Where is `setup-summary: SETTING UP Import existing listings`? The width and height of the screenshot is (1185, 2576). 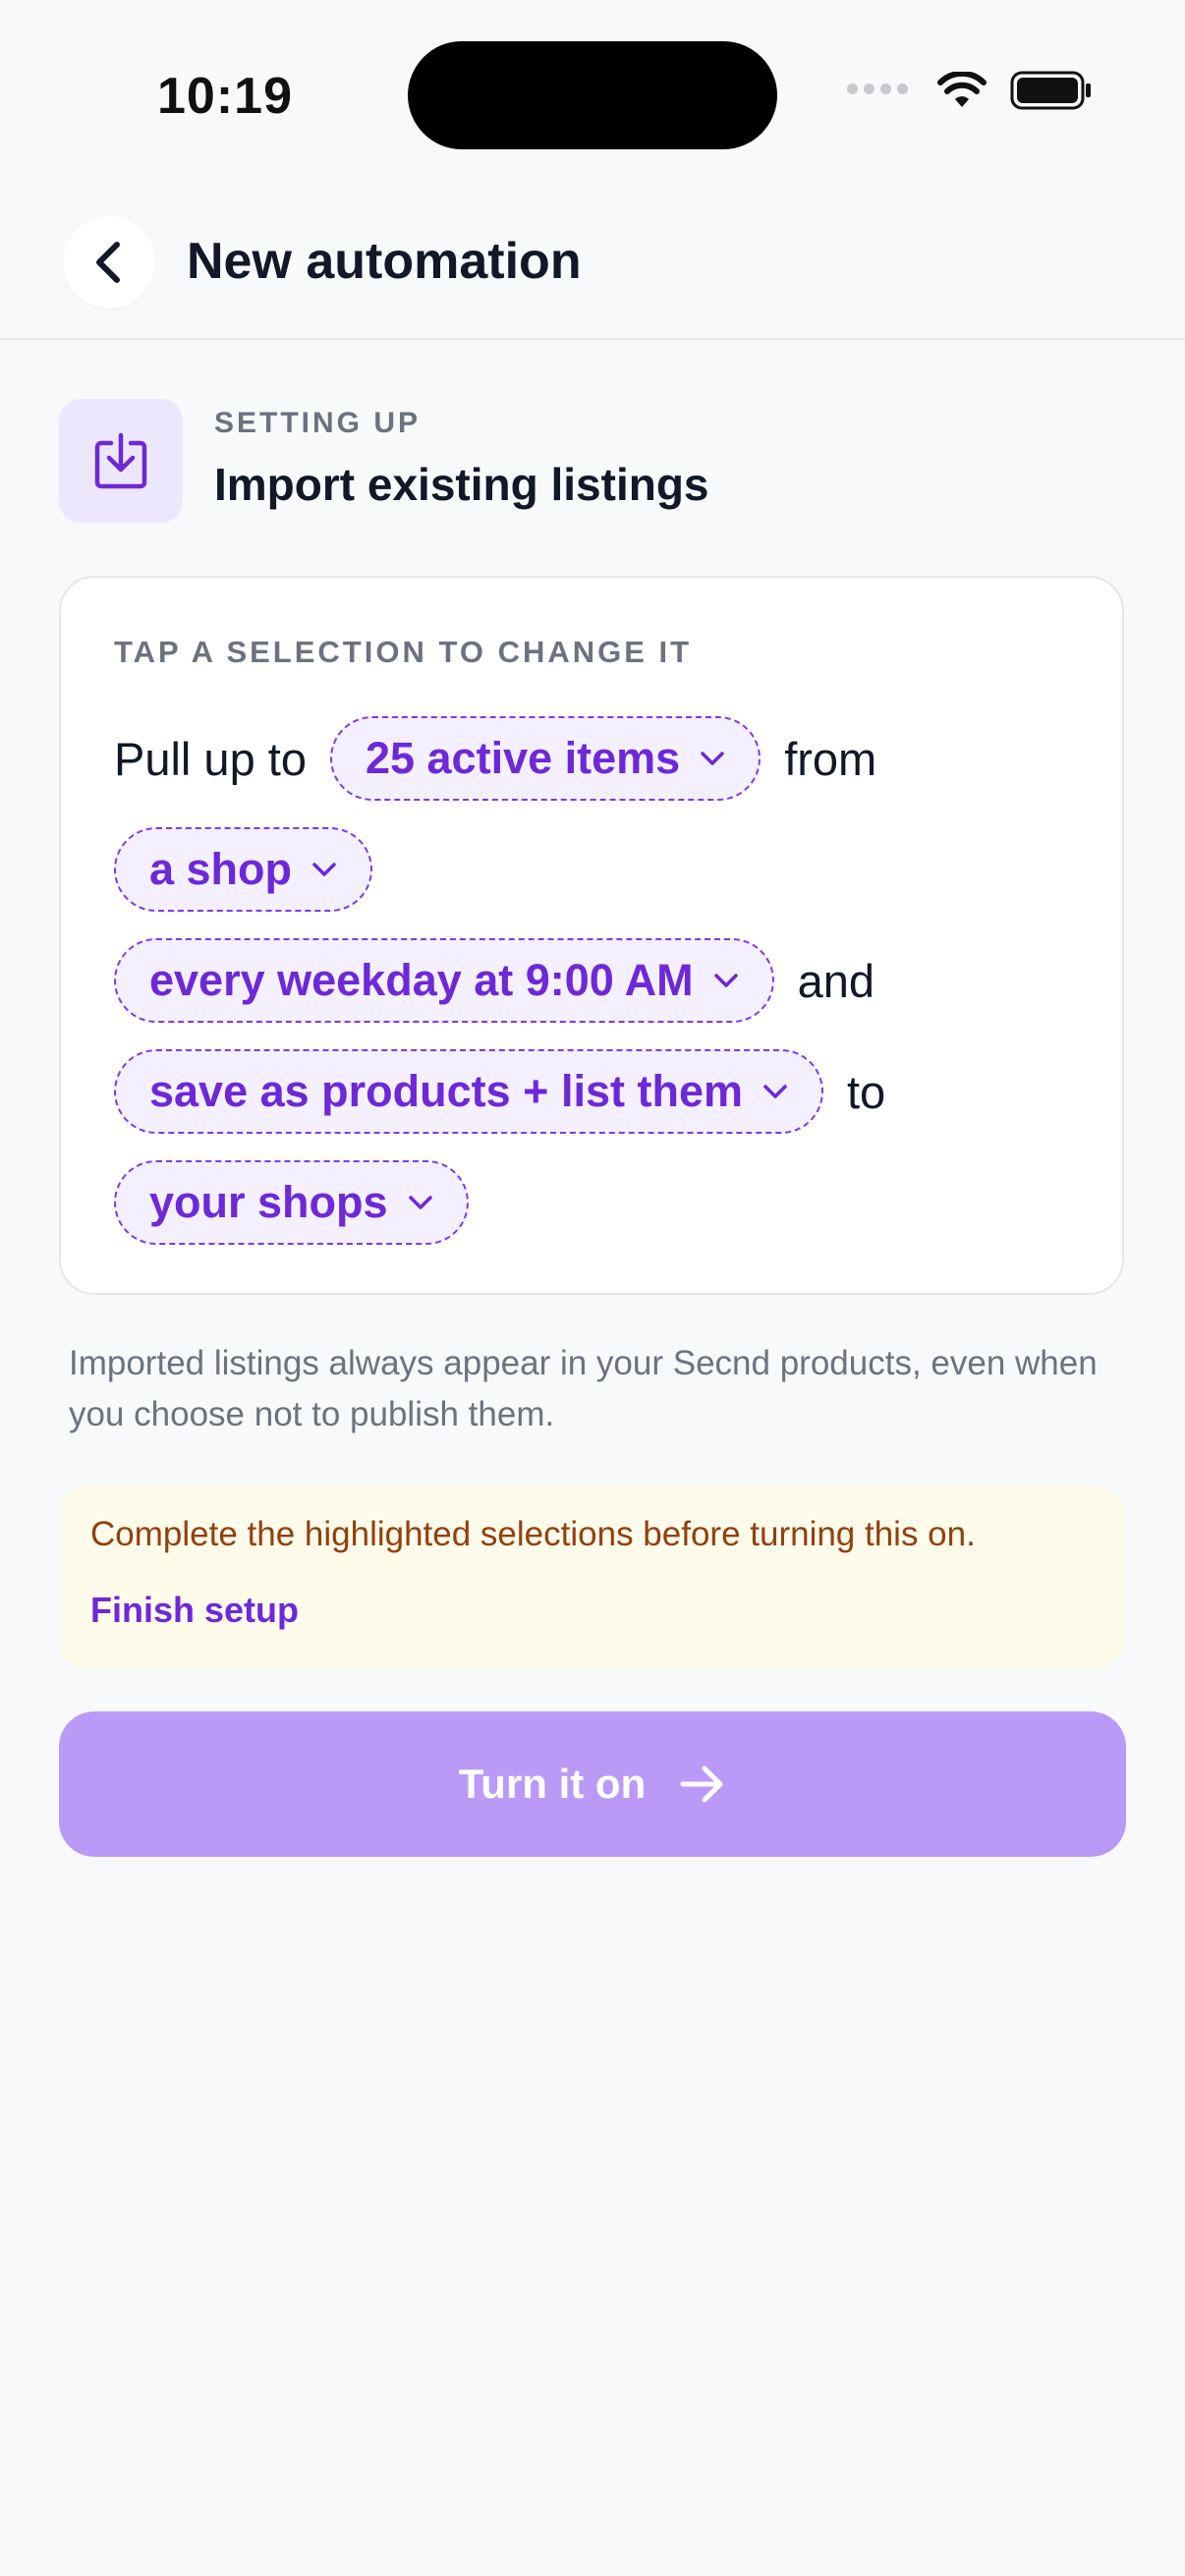
setup-summary: SETTING UP Import existing listings is located at coordinates (594, 463).